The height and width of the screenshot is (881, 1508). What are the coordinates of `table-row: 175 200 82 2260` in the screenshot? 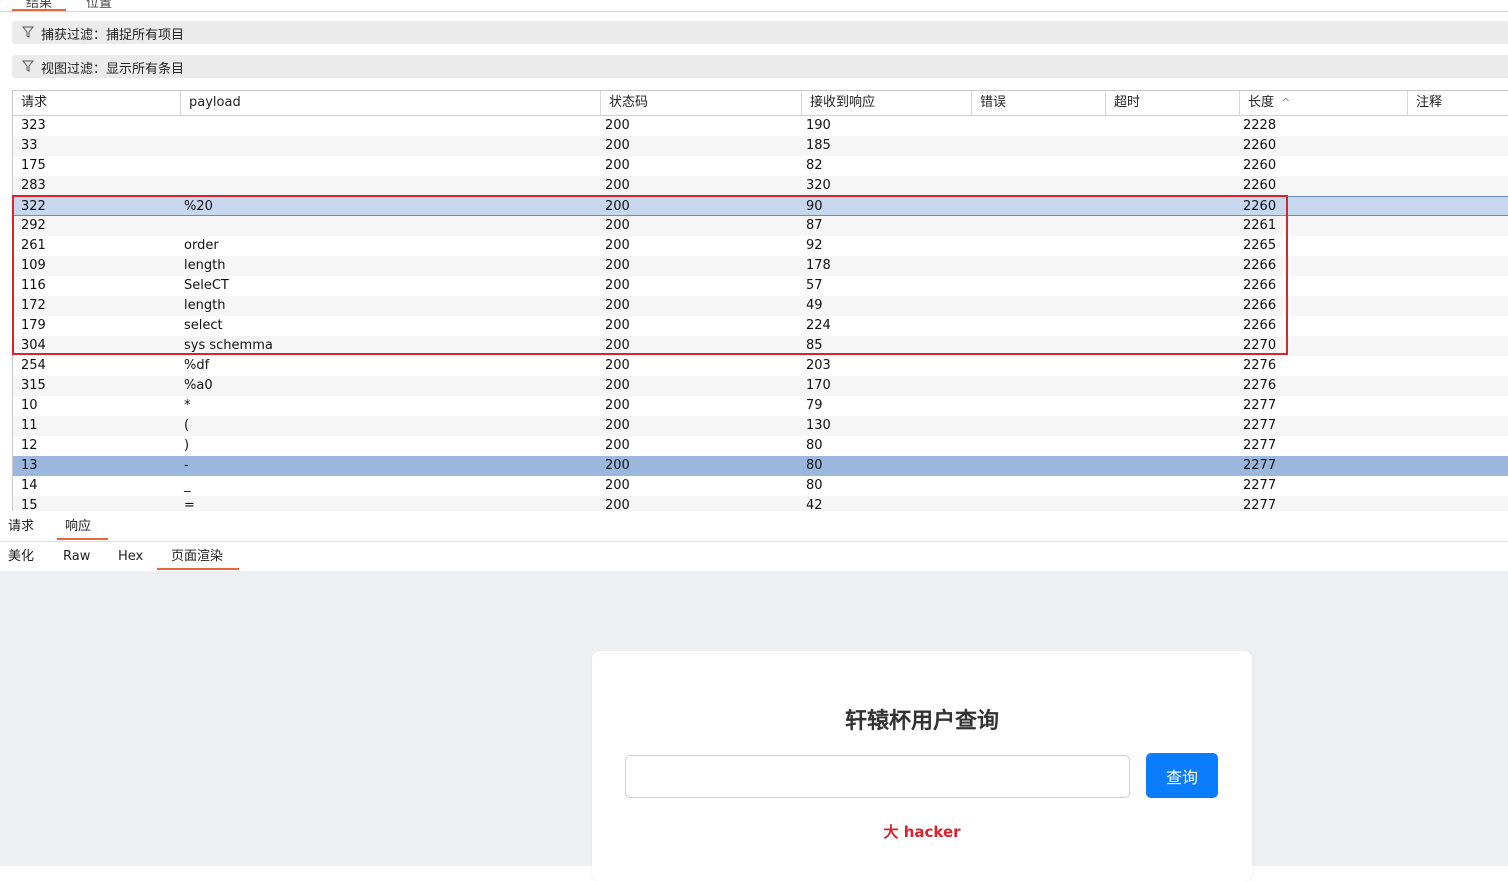 It's located at (760, 166).